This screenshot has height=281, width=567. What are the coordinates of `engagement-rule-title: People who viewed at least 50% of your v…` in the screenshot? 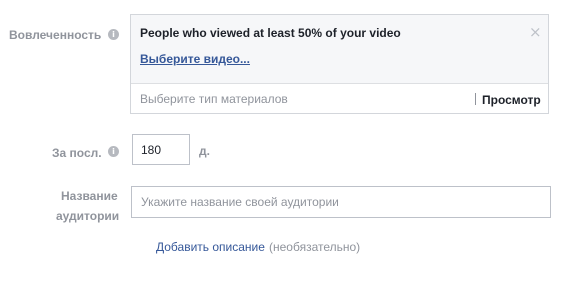 It's located at (270, 33).